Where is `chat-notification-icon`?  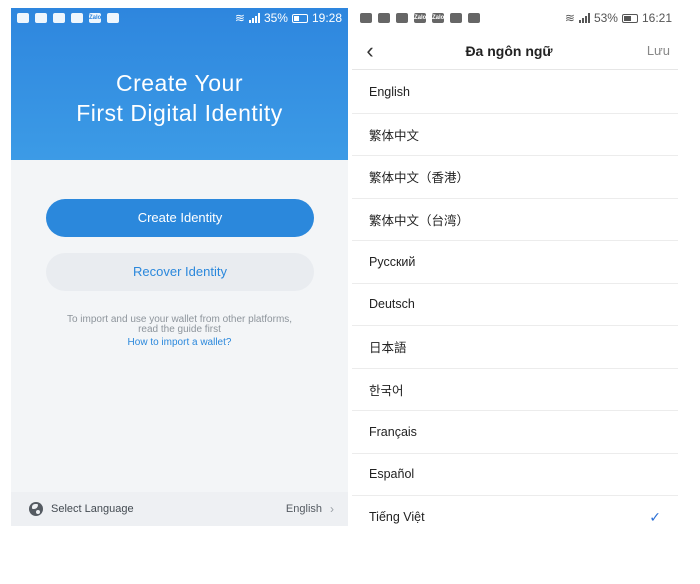 chat-notification-icon is located at coordinates (23, 18).